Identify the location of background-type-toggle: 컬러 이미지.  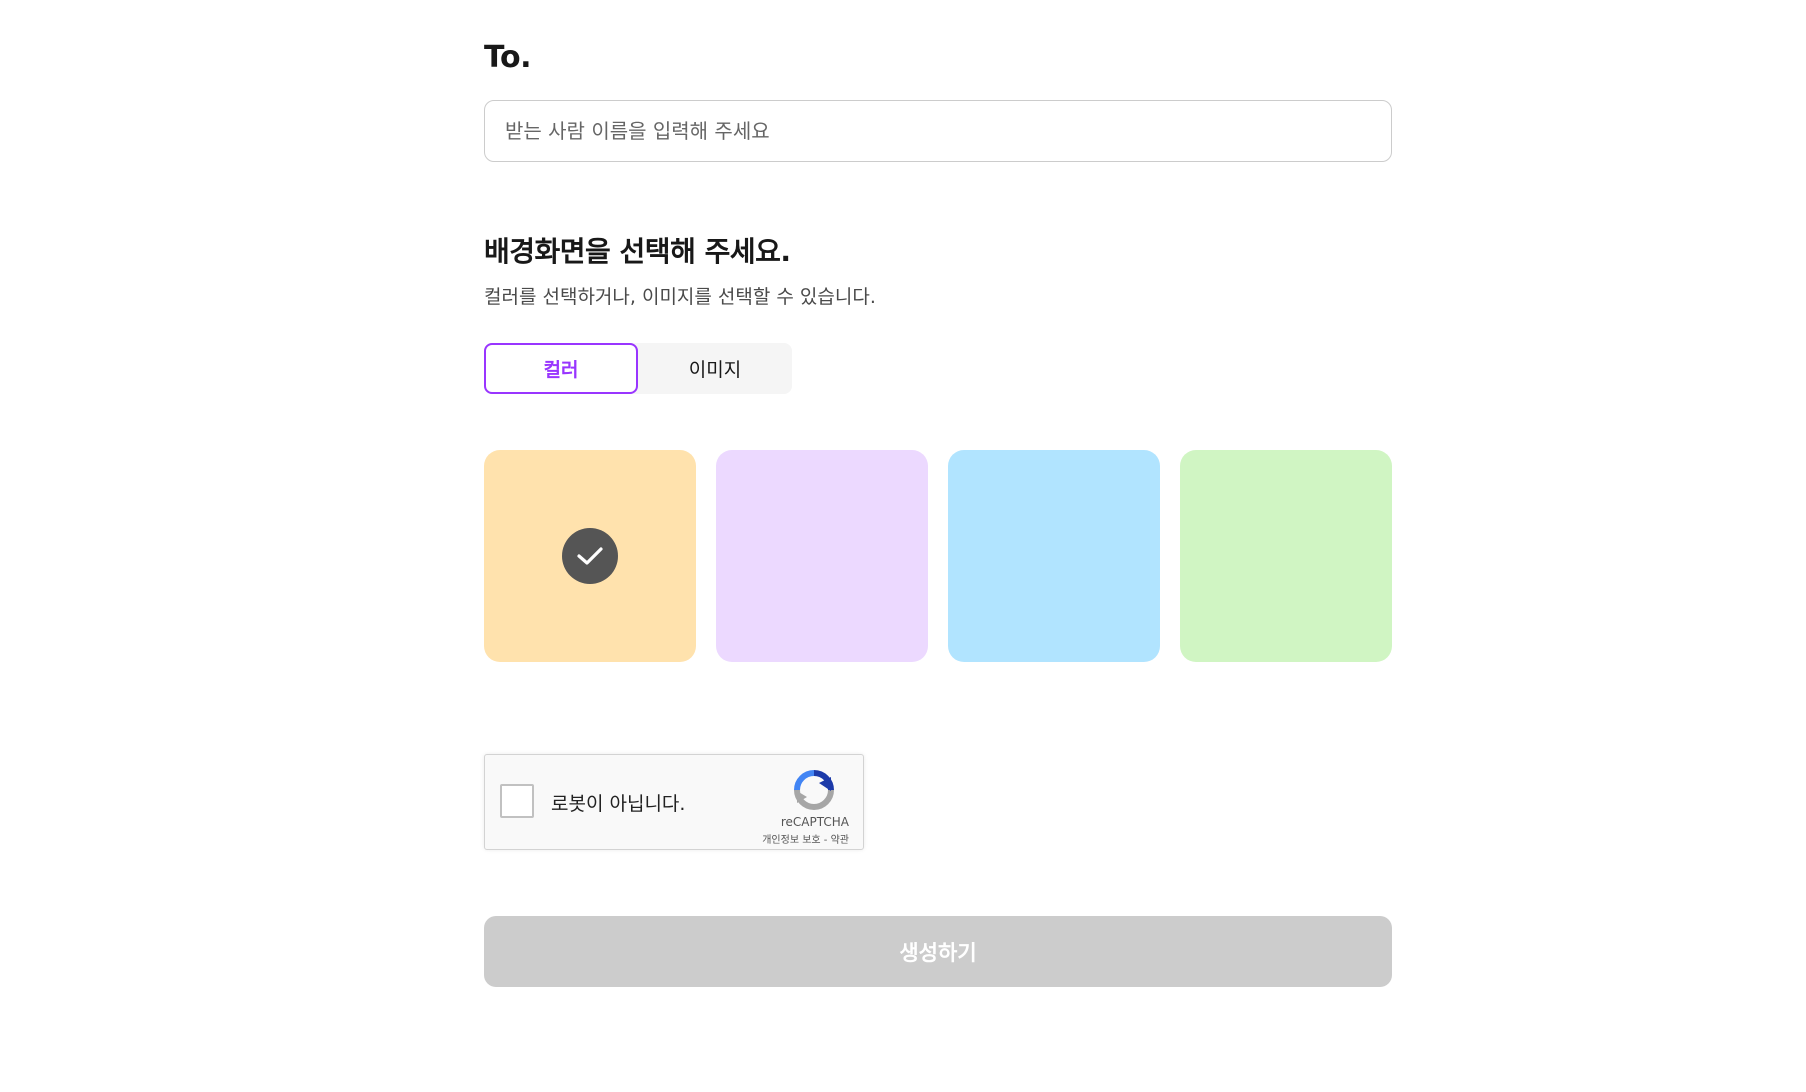
(638, 368).